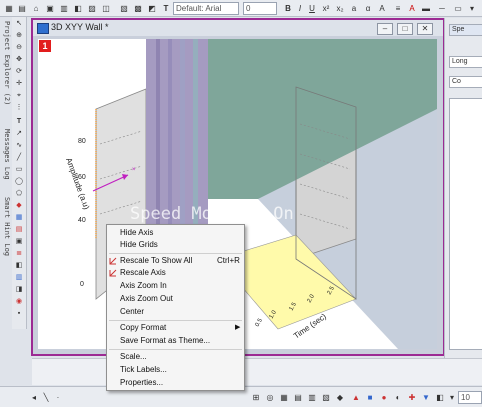 This screenshot has width=482, height=407. I want to click on ellipse-icon: ◯, so click(19, 182).